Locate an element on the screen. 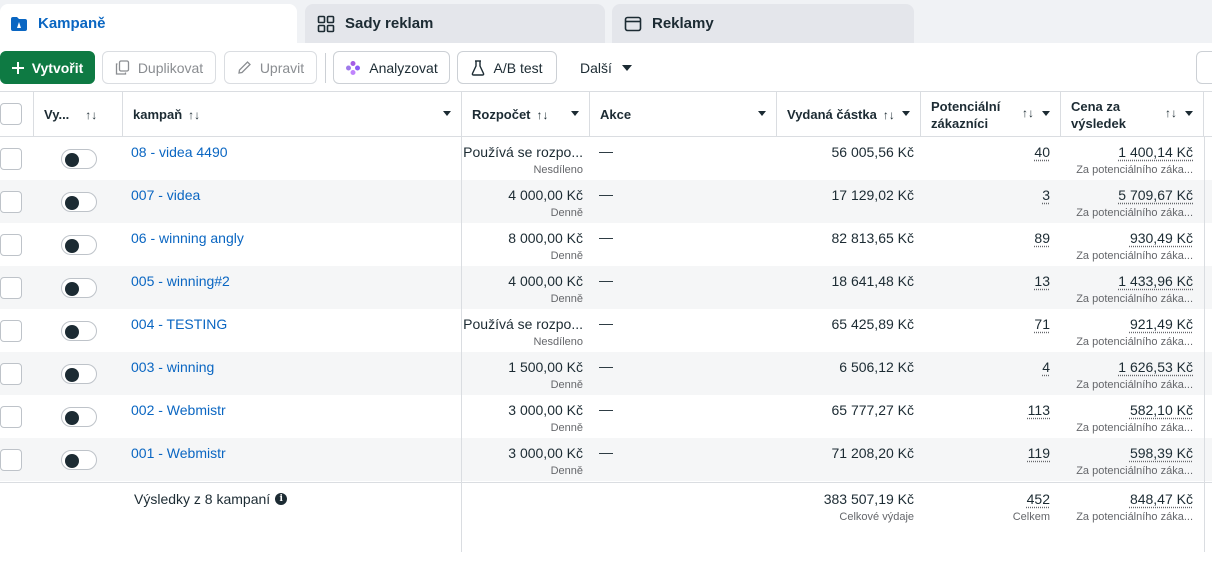 Image resolution: width=1212 pixels, height=586 pixels. header-spent: Vydaná částka ↑↓ is located at coordinates (849, 114).